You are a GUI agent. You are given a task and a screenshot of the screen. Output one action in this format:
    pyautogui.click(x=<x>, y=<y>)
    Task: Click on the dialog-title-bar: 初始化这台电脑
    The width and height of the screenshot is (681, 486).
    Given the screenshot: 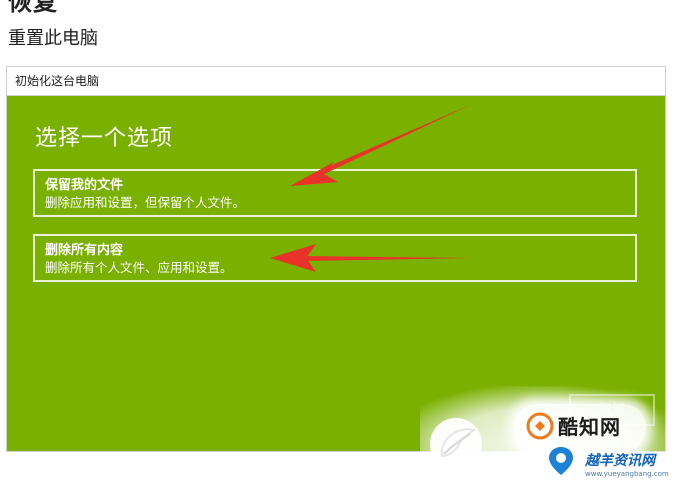 What is the action you would take?
    pyautogui.click(x=336, y=81)
    